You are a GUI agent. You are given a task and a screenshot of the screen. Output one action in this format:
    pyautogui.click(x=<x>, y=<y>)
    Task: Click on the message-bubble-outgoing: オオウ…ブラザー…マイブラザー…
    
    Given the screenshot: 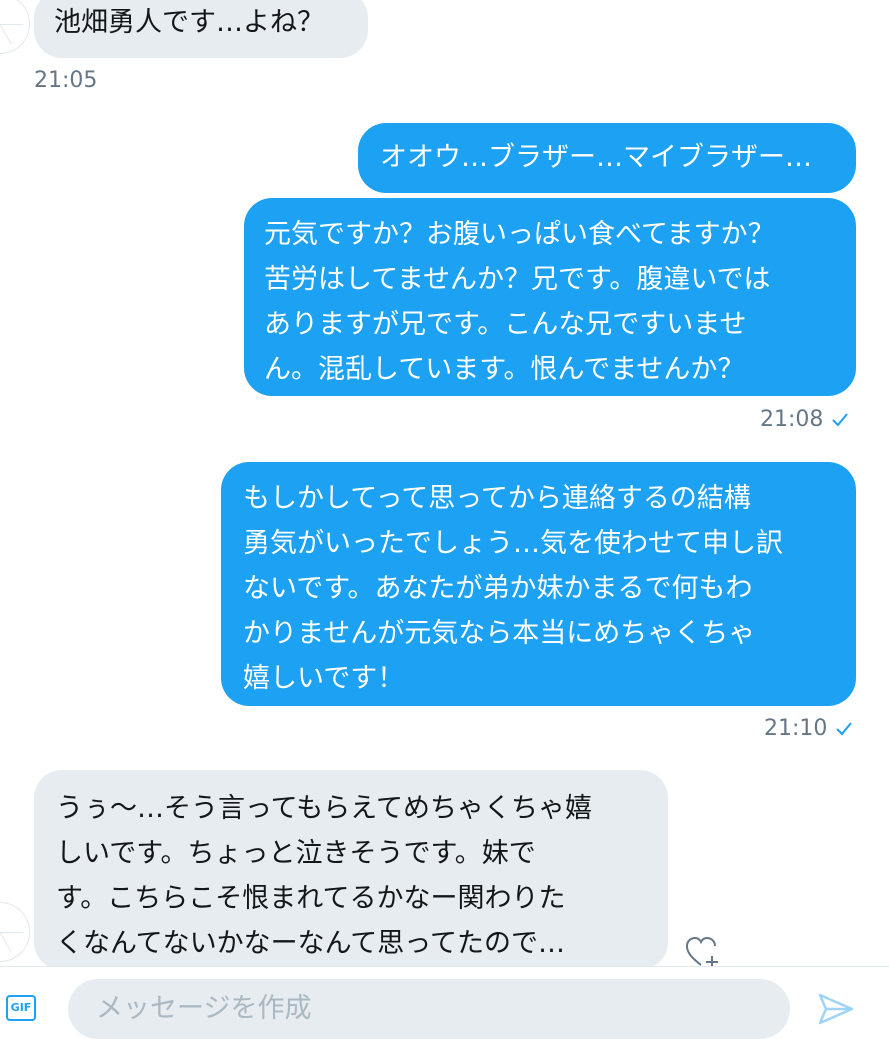 What is the action you would take?
    pyautogui.click(x=607, y=158)
    